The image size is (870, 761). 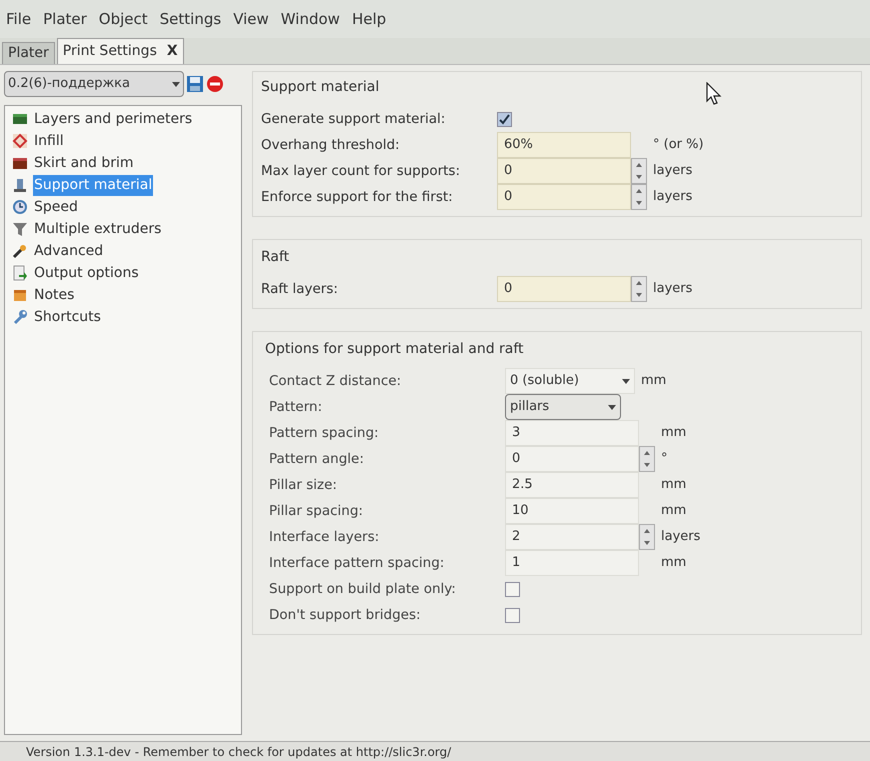 I want to click on menu-item: Help, so click(x=369, y=19).